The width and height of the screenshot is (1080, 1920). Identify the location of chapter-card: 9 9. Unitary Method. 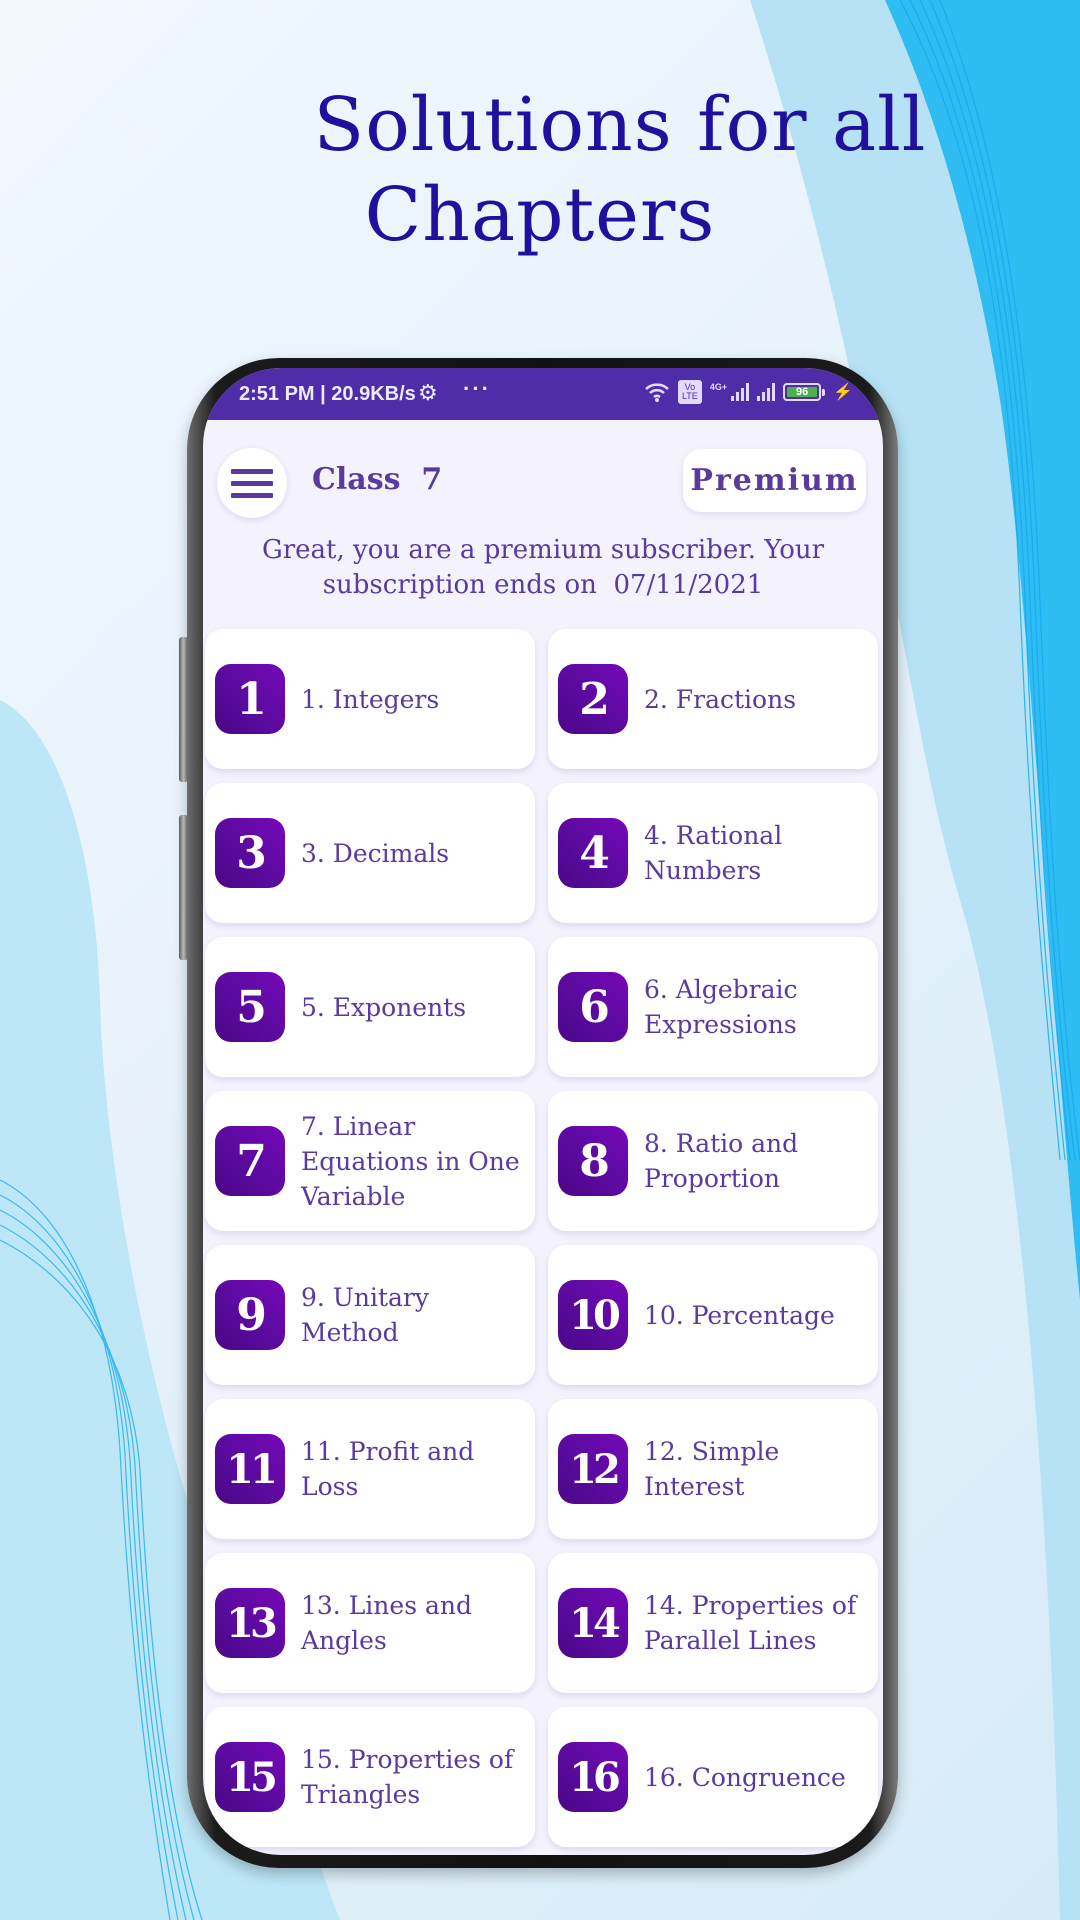
(370, 1315).